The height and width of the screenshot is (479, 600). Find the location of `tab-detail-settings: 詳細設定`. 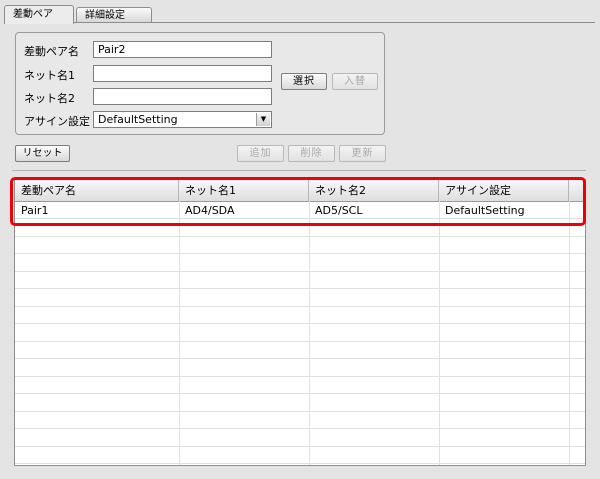

tab-detail-settings: 詳細設定 is located at coordinates (114, 14).